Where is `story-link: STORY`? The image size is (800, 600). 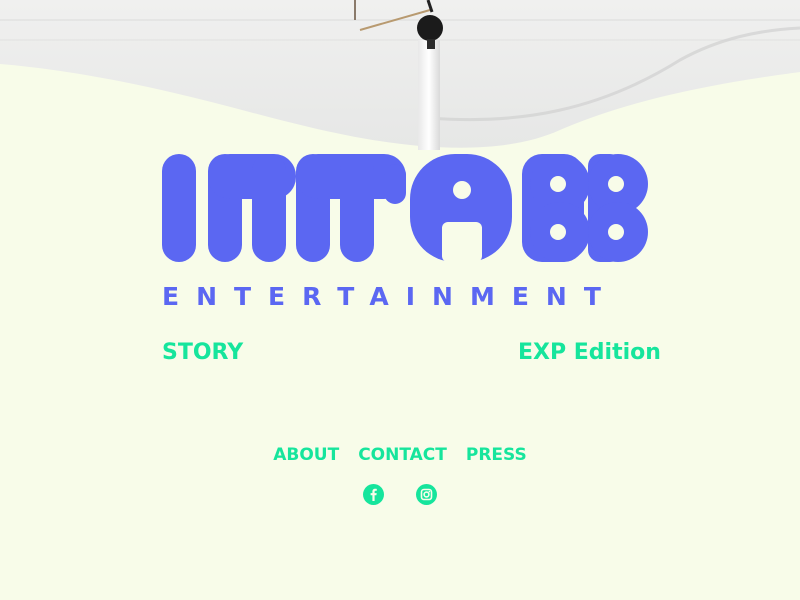 story-link: STORY is located at coordinates (202, 352).